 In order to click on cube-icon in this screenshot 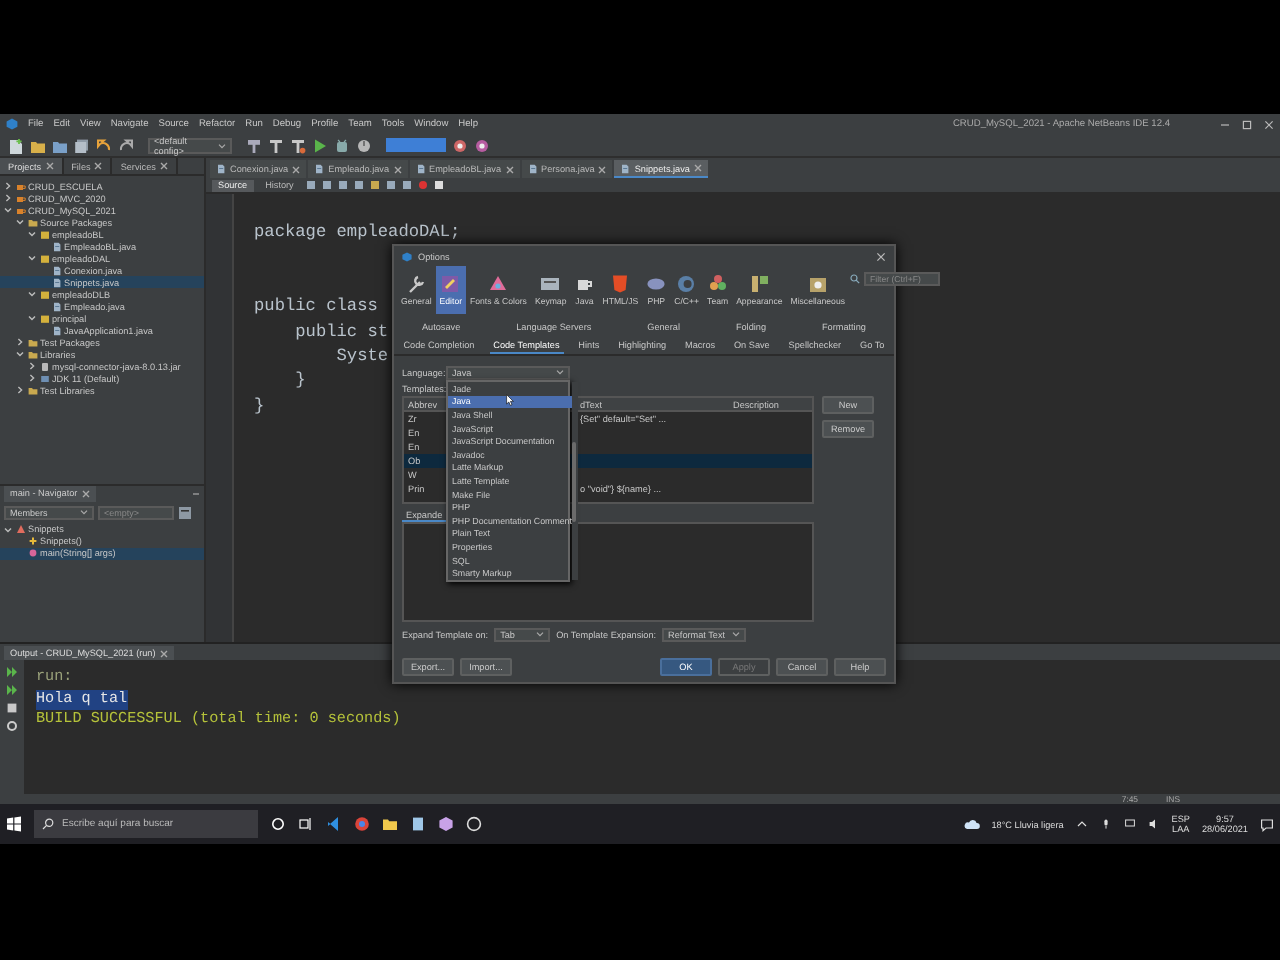, I will do `click(446, 824)`.